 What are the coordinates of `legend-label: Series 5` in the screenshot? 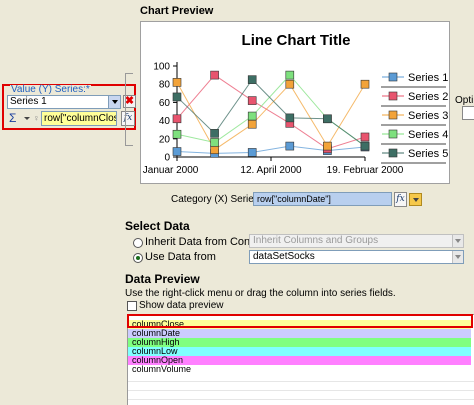 It's located at (428, 154).